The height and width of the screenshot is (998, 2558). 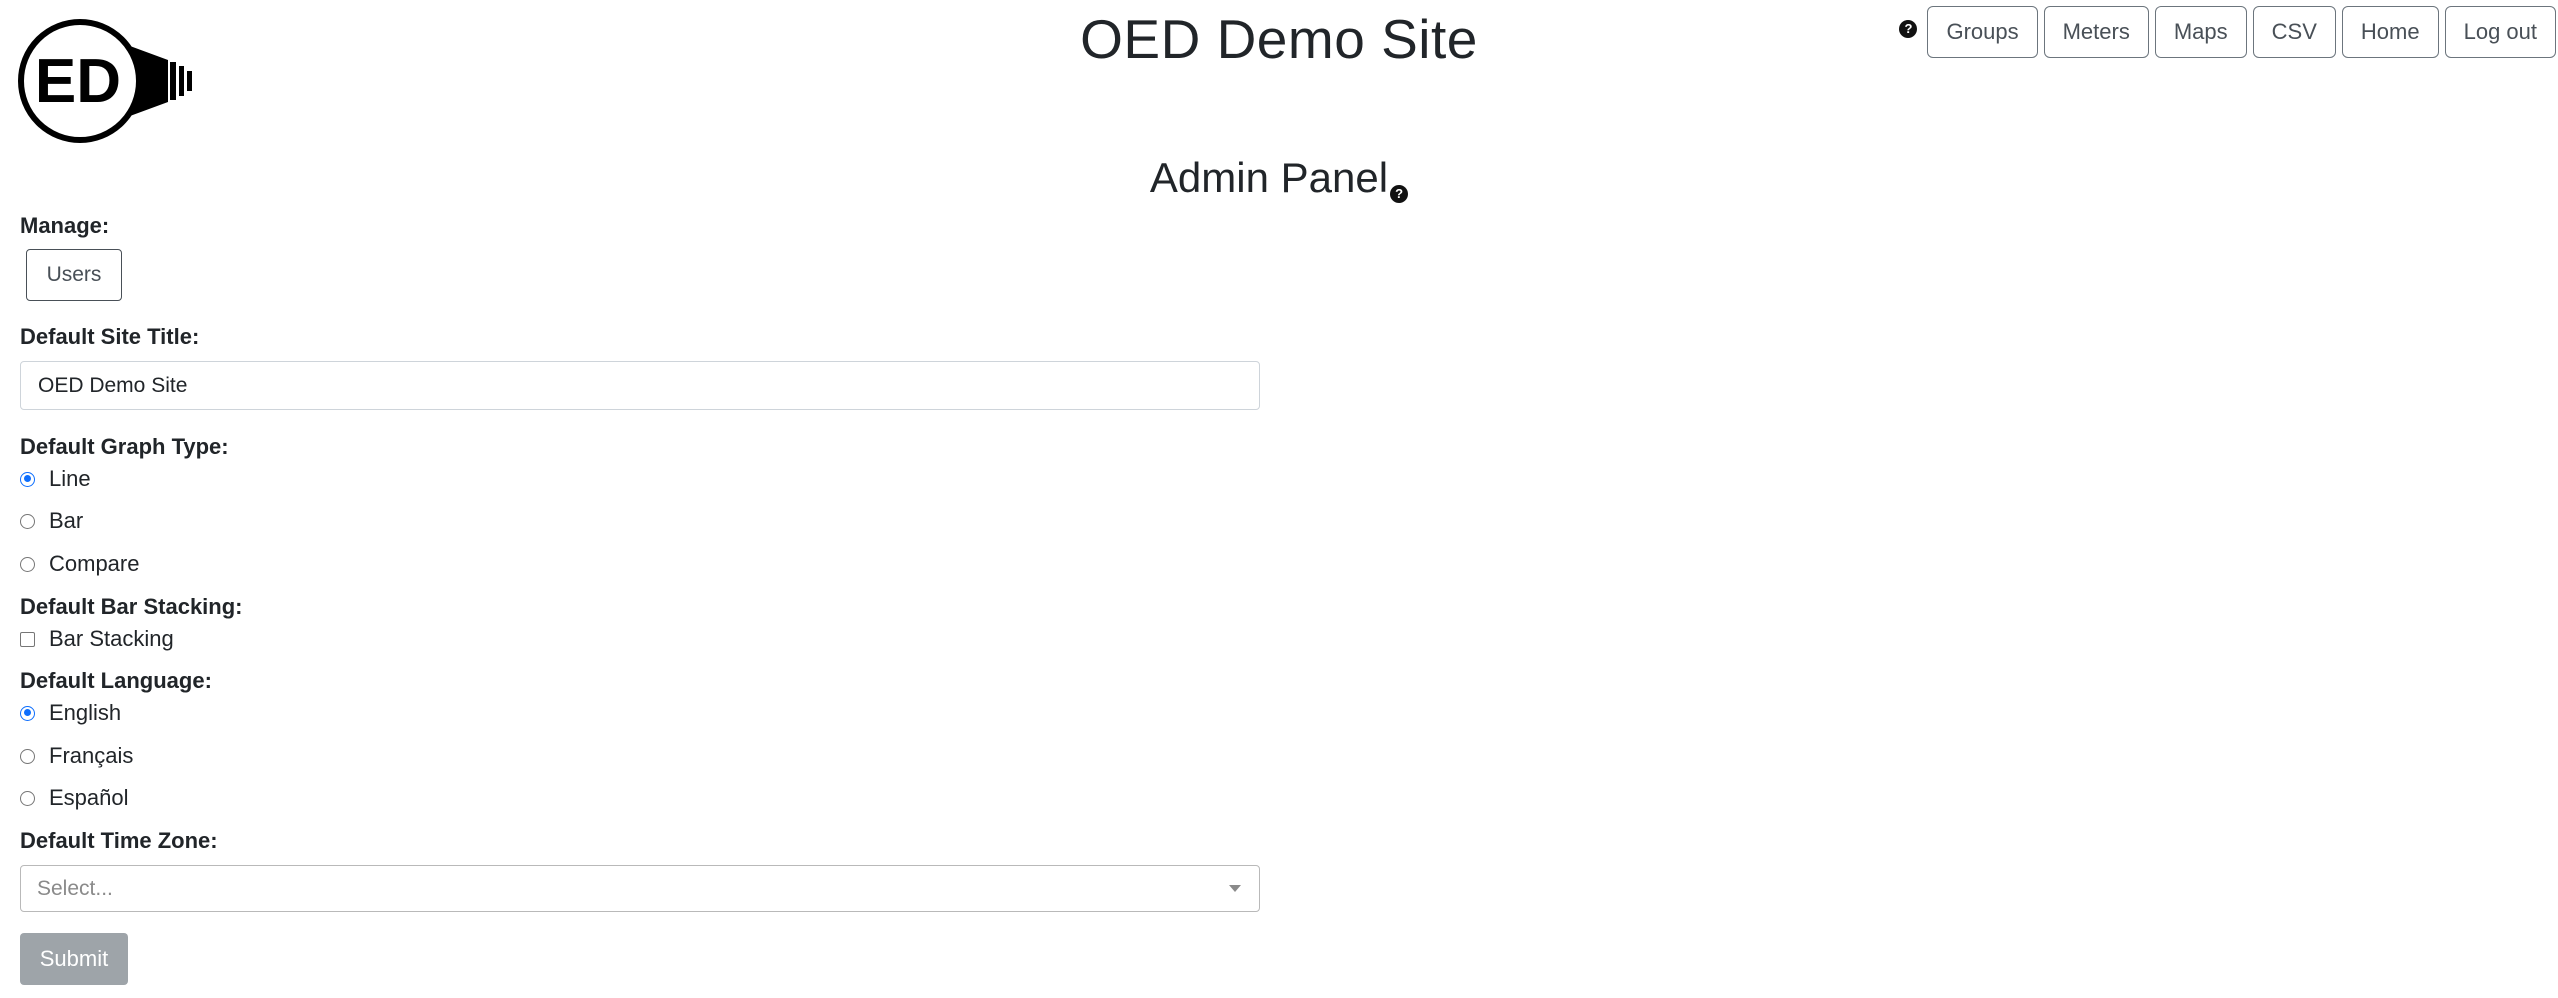 What do you see at coordinates (89, 797) in the screenshot?
I see `language-espanol-label: Español` at bounding box center [89, 797].